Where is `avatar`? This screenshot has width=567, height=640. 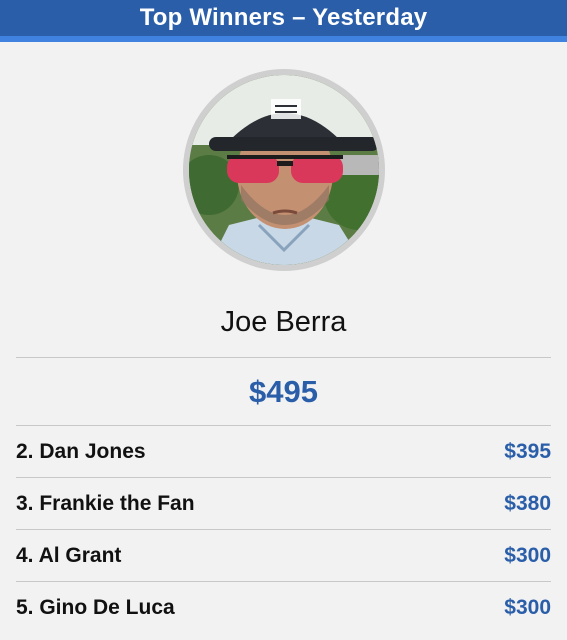
avatar is located at coordinates (283, 170).